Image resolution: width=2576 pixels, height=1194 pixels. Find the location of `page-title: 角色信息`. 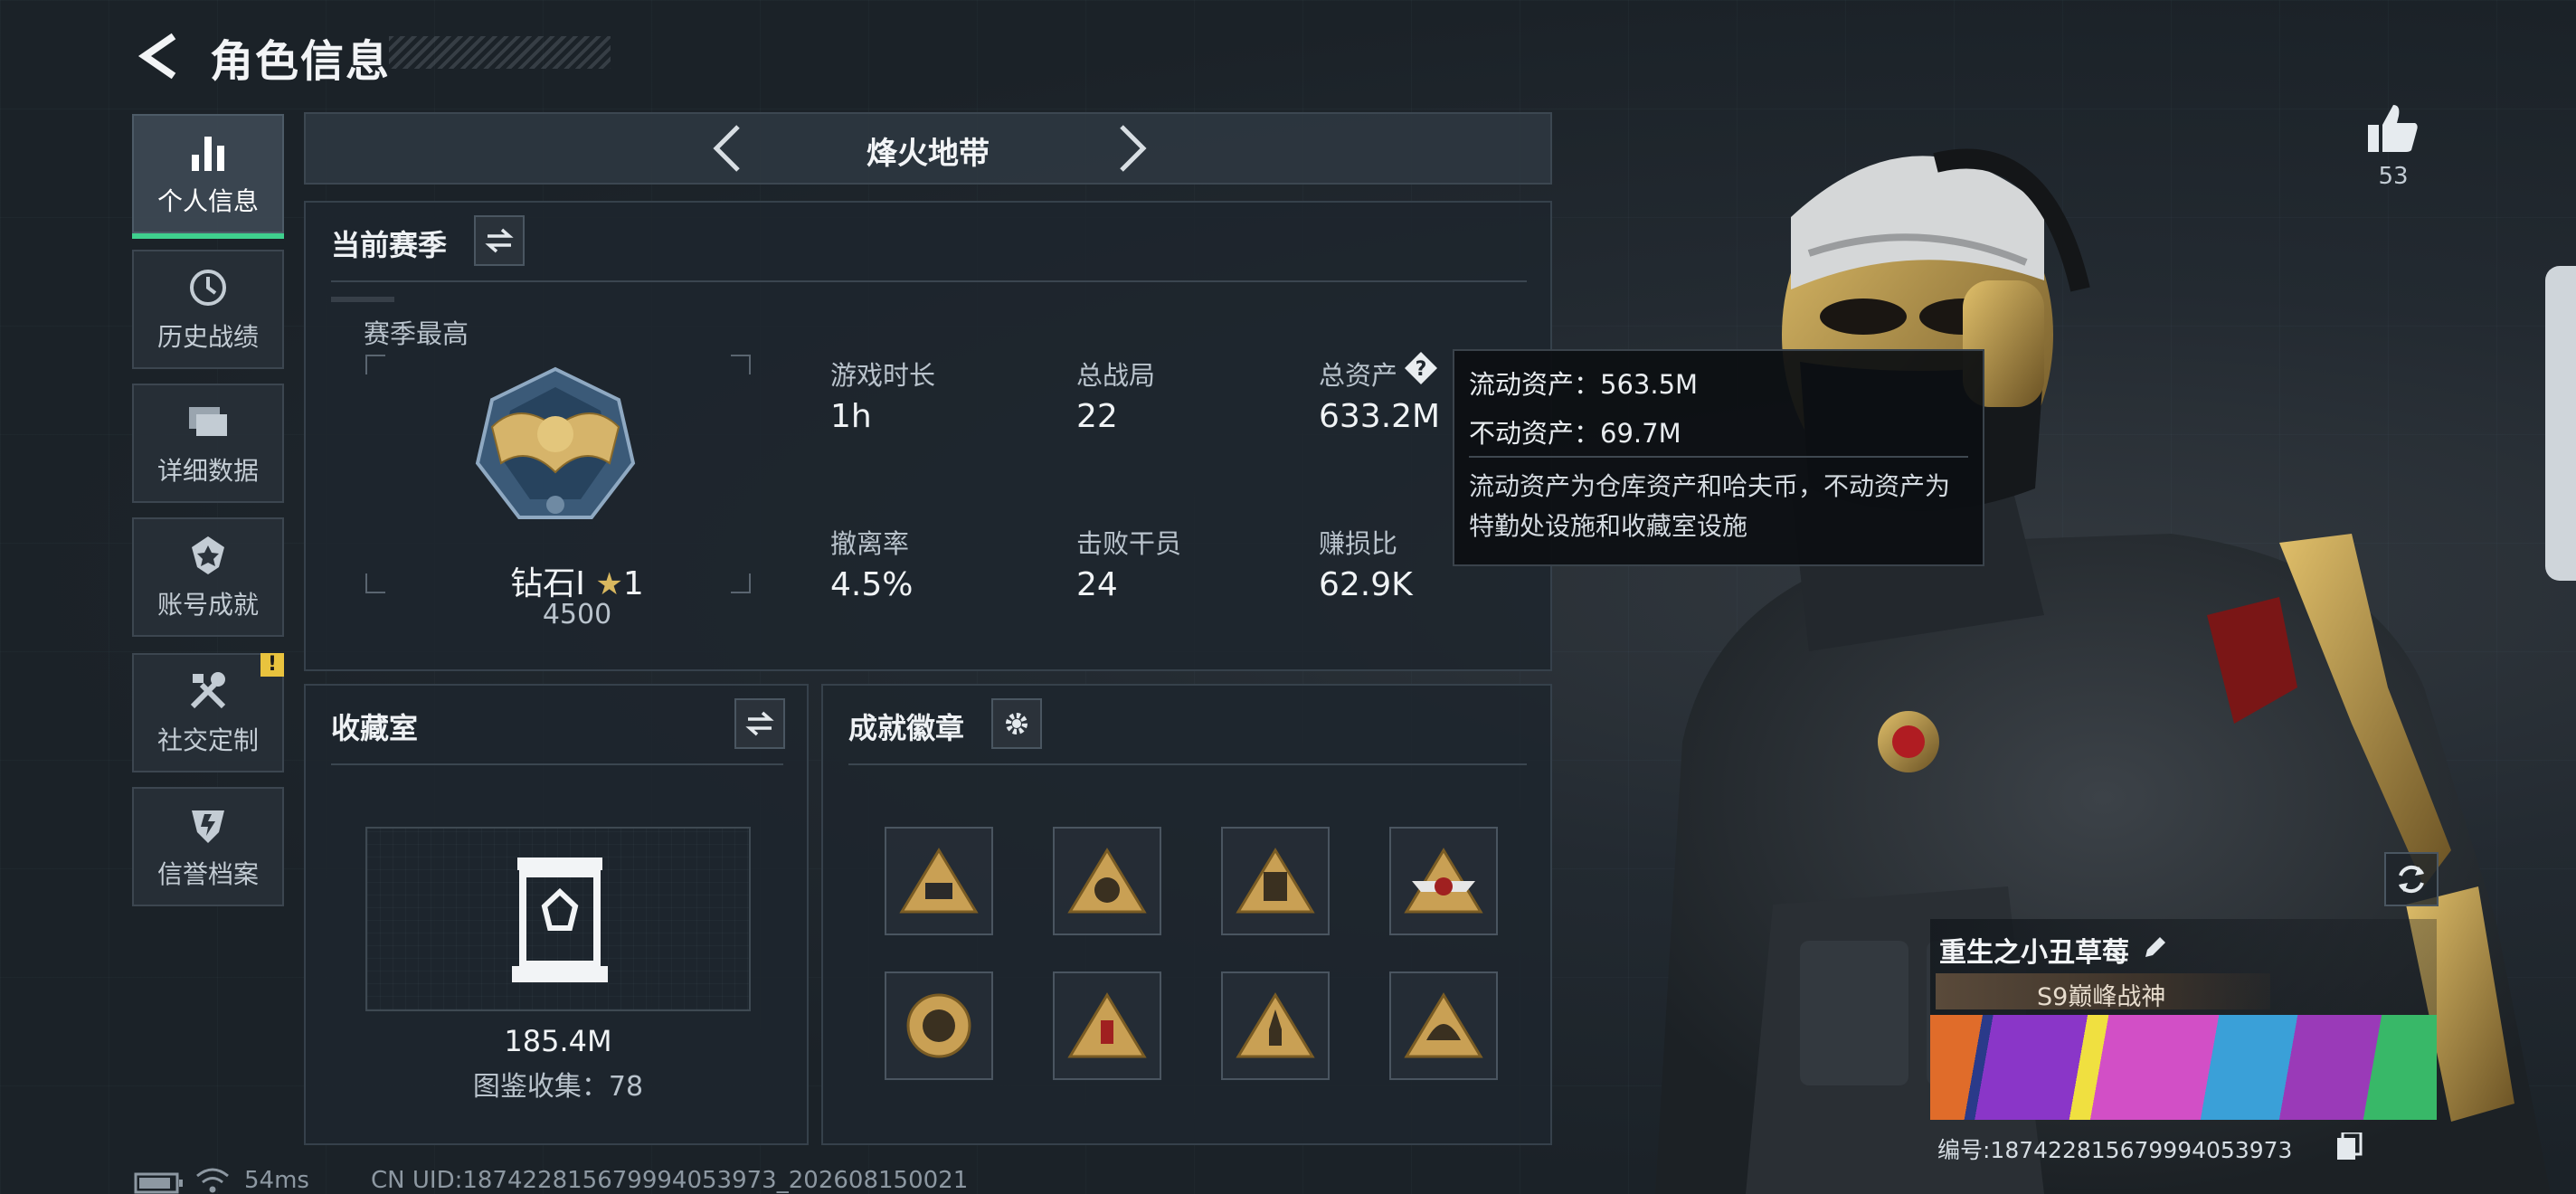

page-title: 角色信息 is located at coordinates (301, 61).